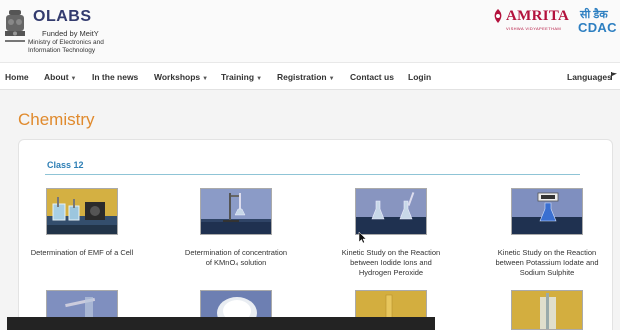  What do you see at coordinates (312, 174) in the screenshot?
I see `heading-divider` at bounding box center [312, 174].